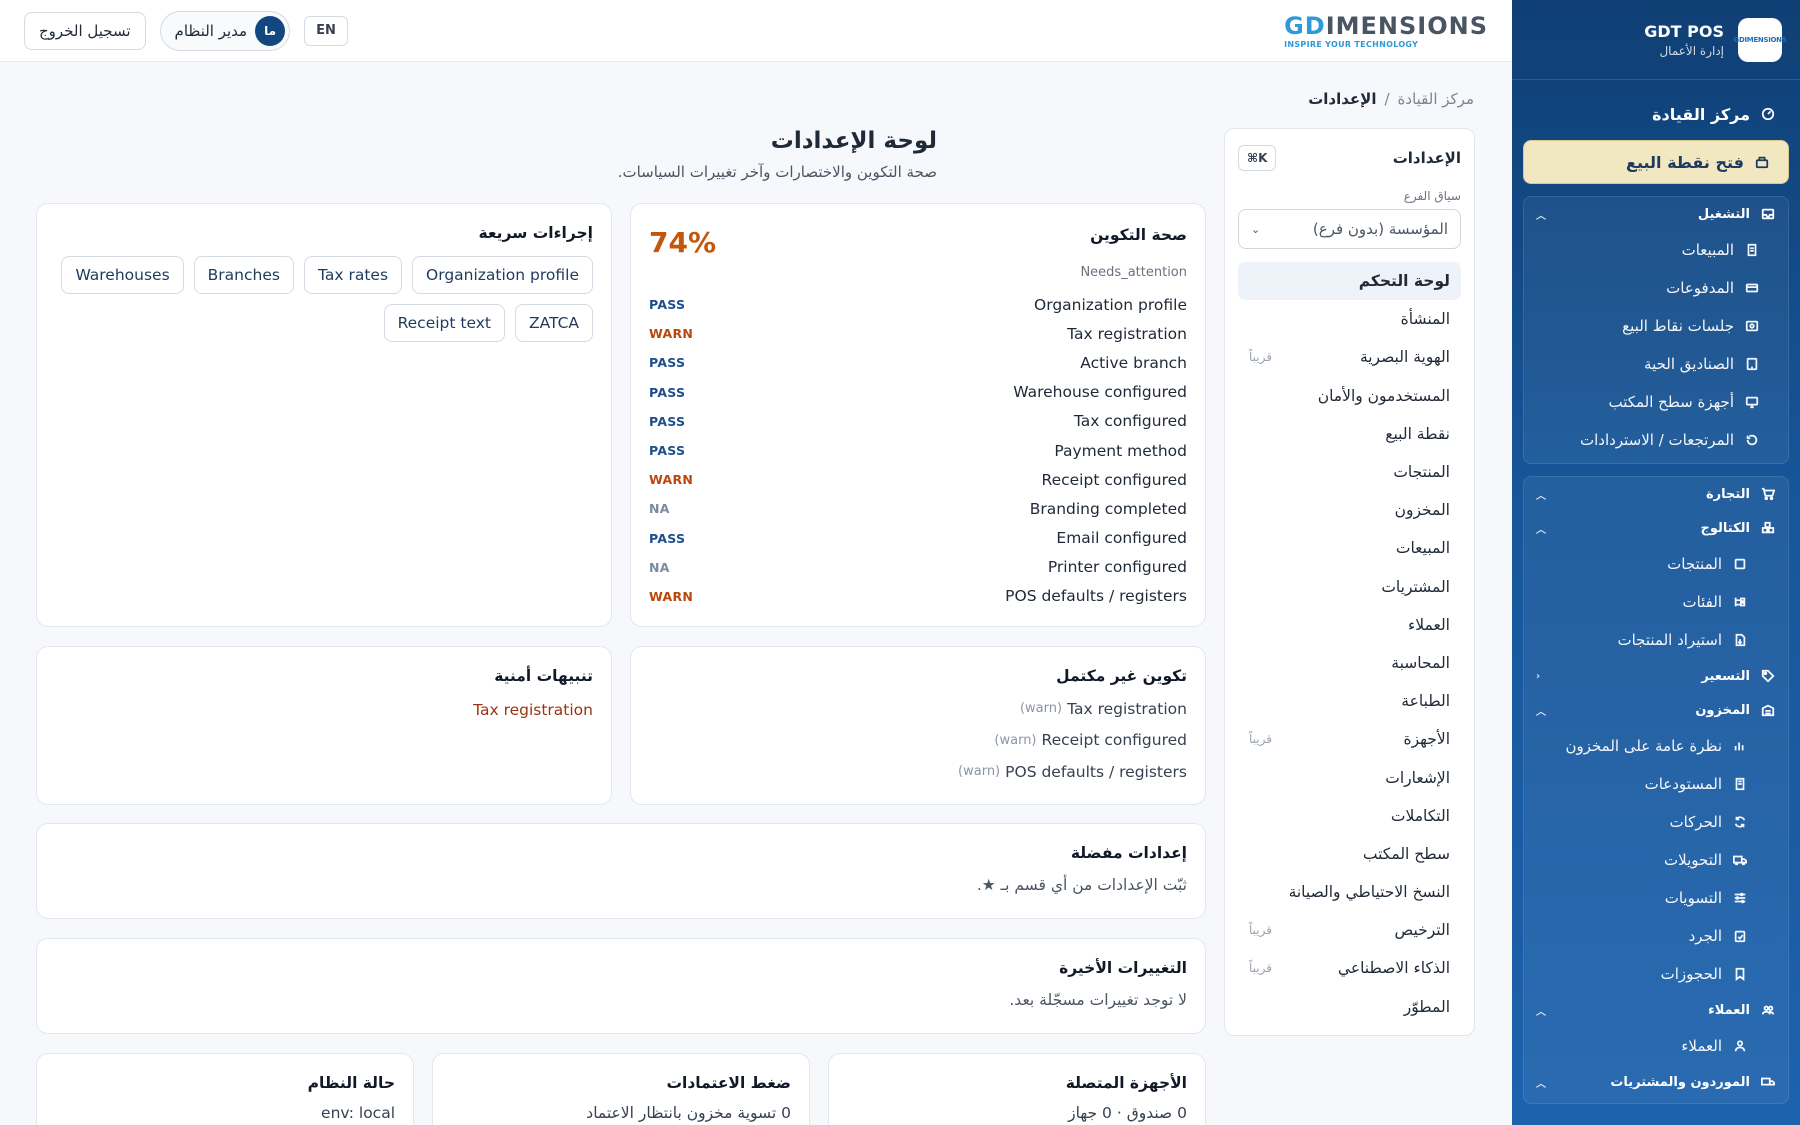 This screenshot has width=1800, height=1125. Describe the element at coordinates (1422, 510) in the screenshot. I see `settings-nav-item-label: المخزون` at that location.